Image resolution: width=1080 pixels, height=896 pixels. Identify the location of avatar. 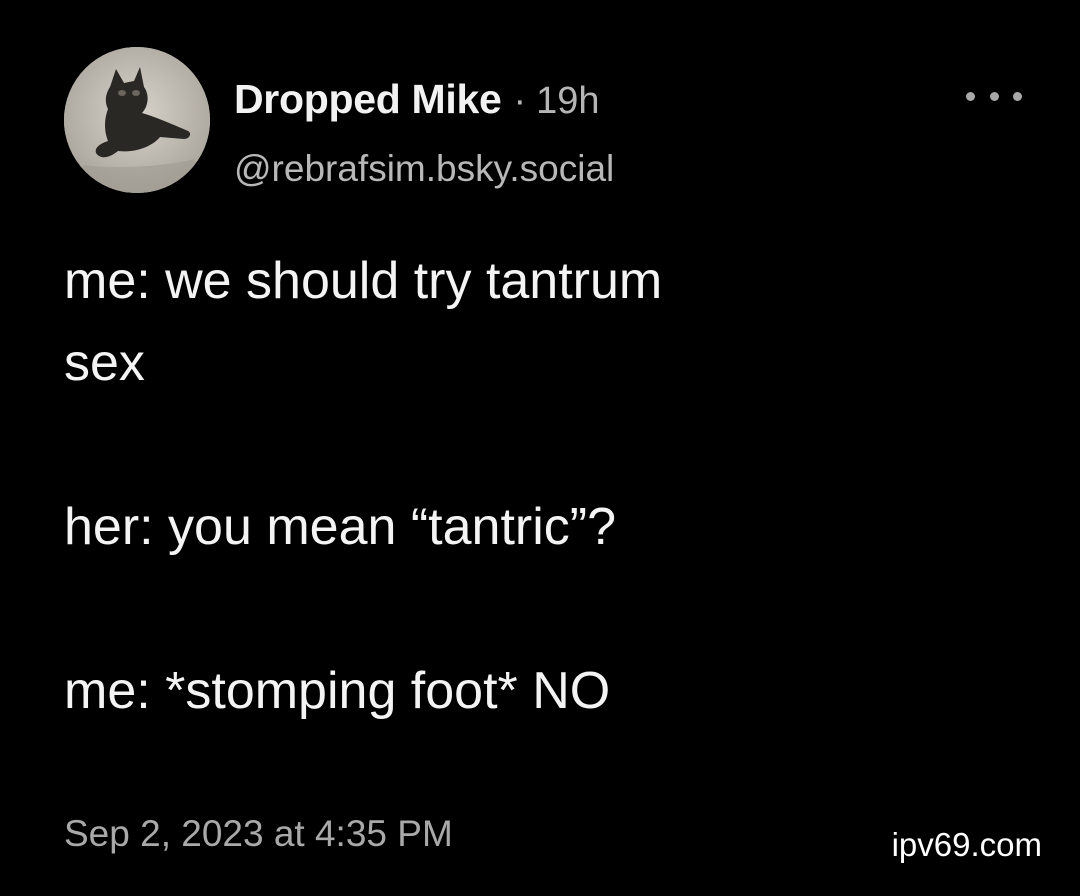
(137, 120).